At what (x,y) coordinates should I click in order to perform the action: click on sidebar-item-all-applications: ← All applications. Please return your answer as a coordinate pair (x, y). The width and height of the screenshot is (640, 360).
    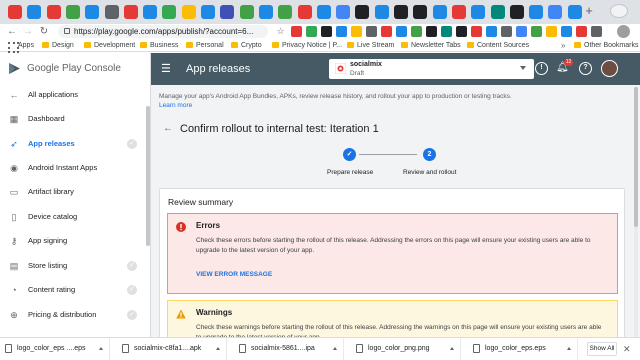
    Looking at the image, I should click on (75, 95).